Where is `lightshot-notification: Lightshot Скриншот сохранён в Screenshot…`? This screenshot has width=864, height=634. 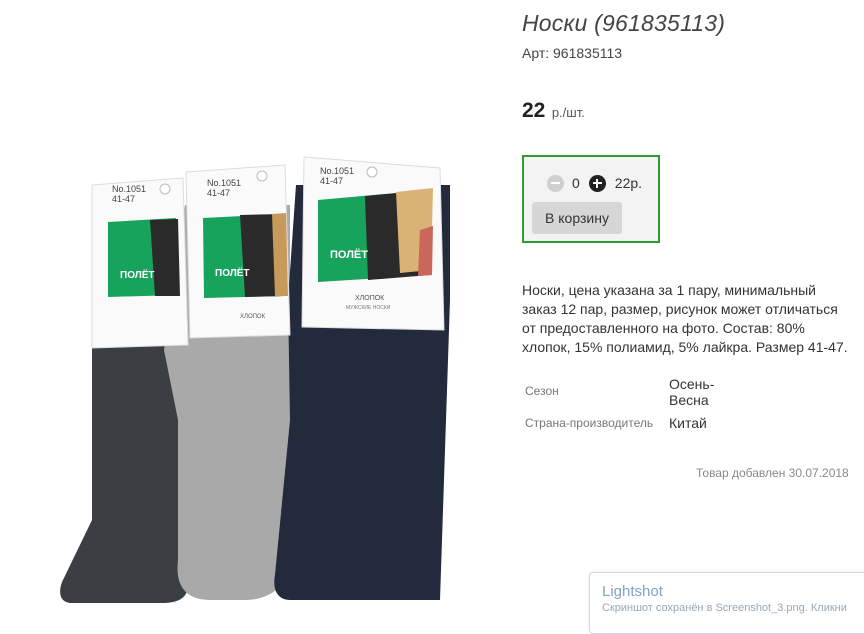 lightshot-notification: Lightshot Скриншот сохранён в Screenshot… is located at coordinates (726, 603).